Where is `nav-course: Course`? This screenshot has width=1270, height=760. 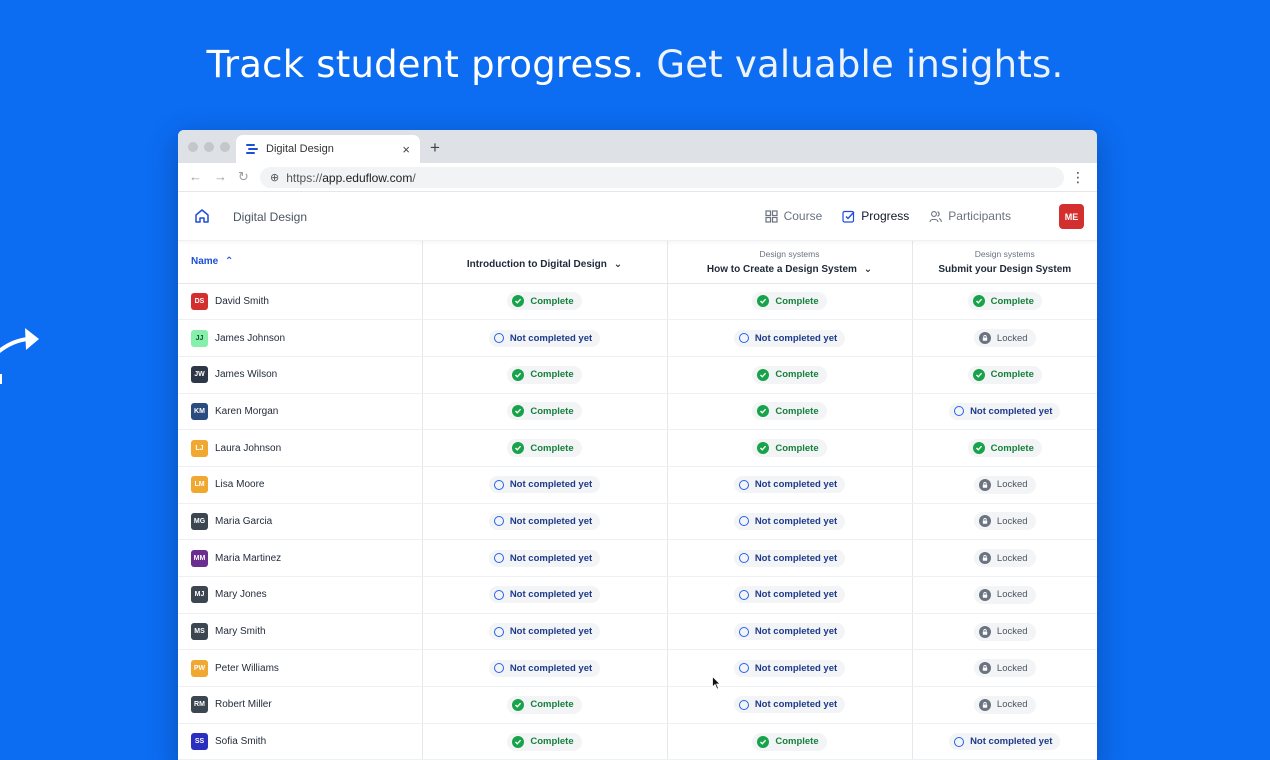
nav-course: Course is located at coordinates (793, 216).